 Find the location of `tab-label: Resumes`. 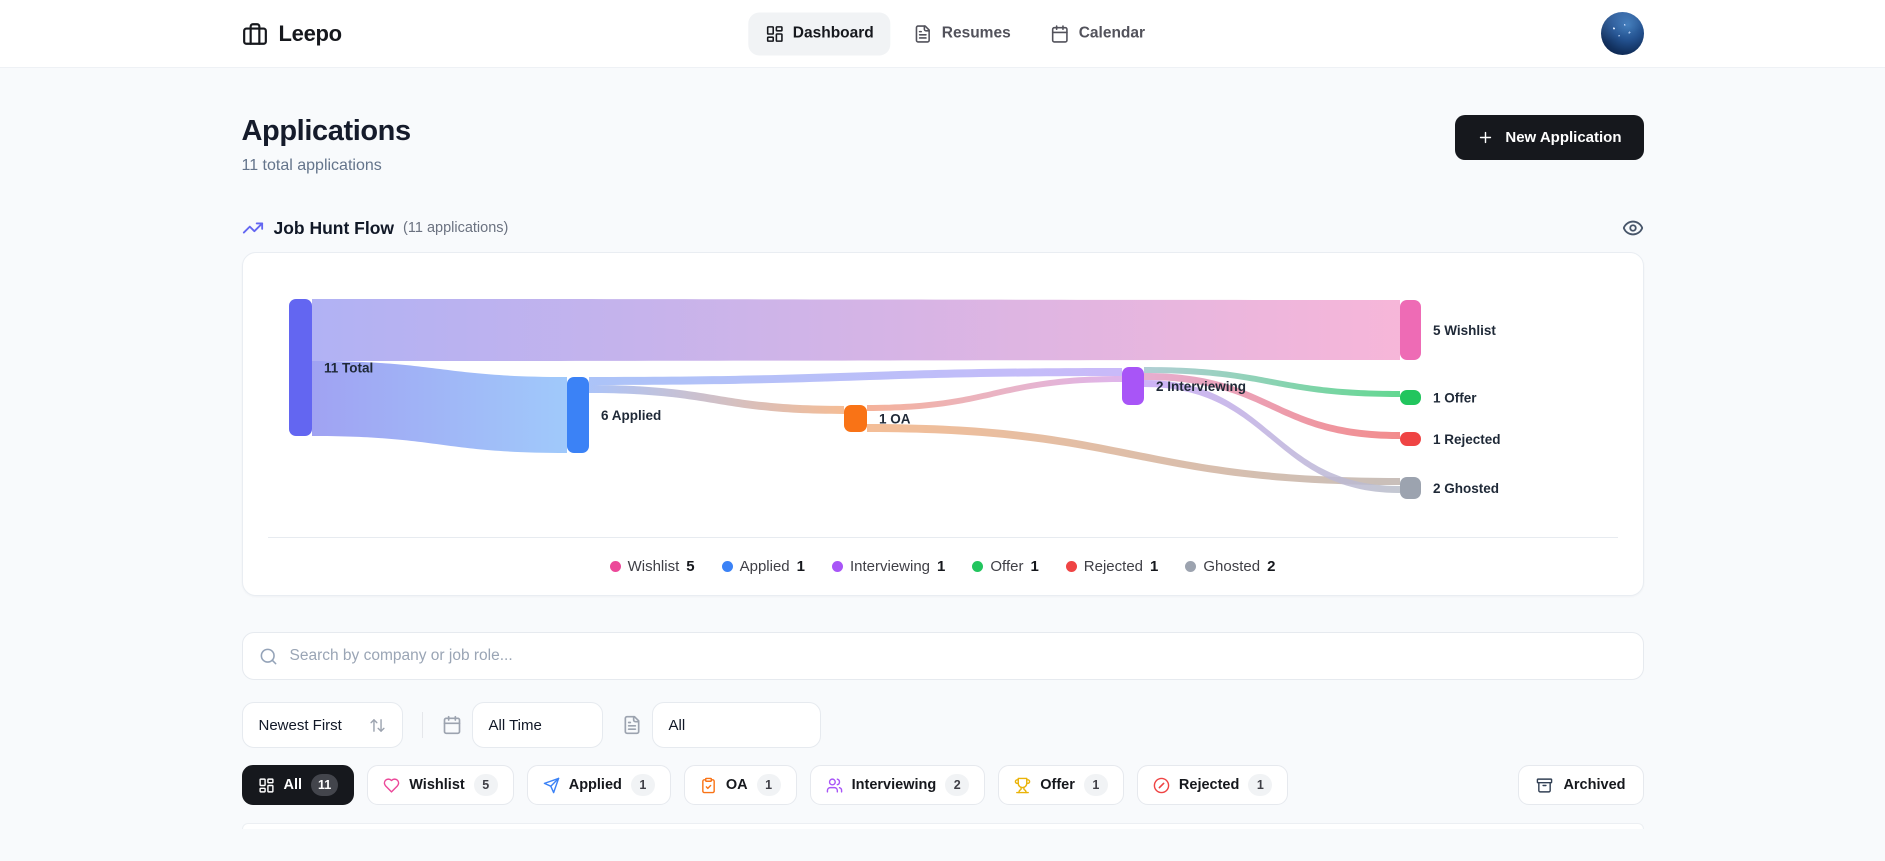

tab-label: Resumes is located at coordinates (976, 33).